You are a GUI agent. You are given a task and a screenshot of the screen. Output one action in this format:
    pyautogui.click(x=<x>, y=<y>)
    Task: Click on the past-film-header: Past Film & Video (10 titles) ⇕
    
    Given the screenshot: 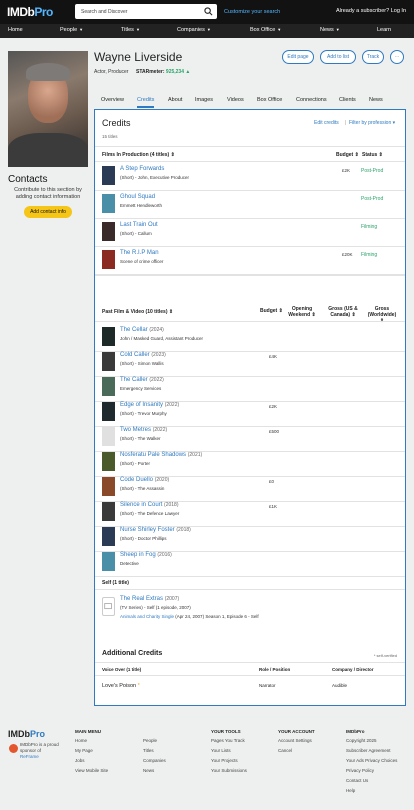 What is the action you would take?
    pyautogui.click(x=137, y=312)
    